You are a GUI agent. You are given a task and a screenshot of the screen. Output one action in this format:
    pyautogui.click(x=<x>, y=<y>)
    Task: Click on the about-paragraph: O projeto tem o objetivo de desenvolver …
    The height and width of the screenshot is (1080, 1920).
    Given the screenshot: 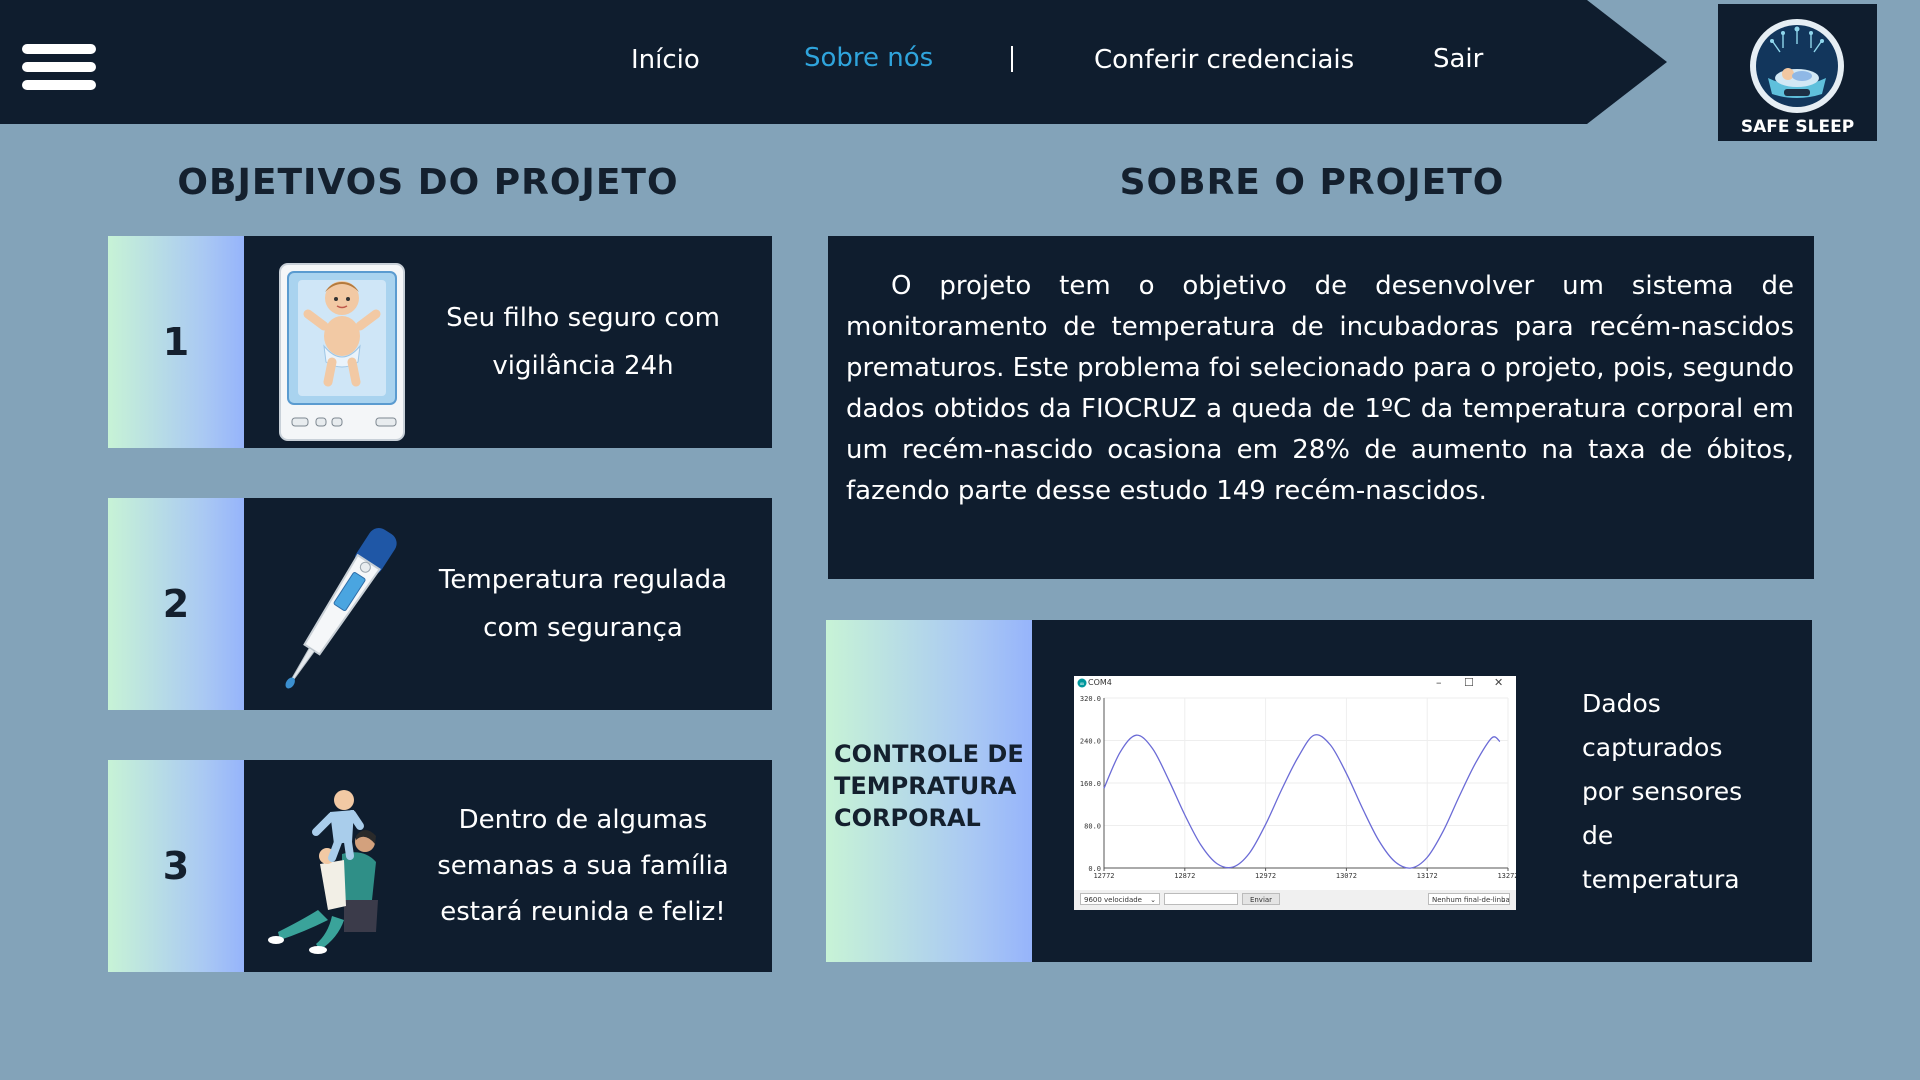 What is the action you would take?
    pyautogui.click(x=1320, y=388)
    